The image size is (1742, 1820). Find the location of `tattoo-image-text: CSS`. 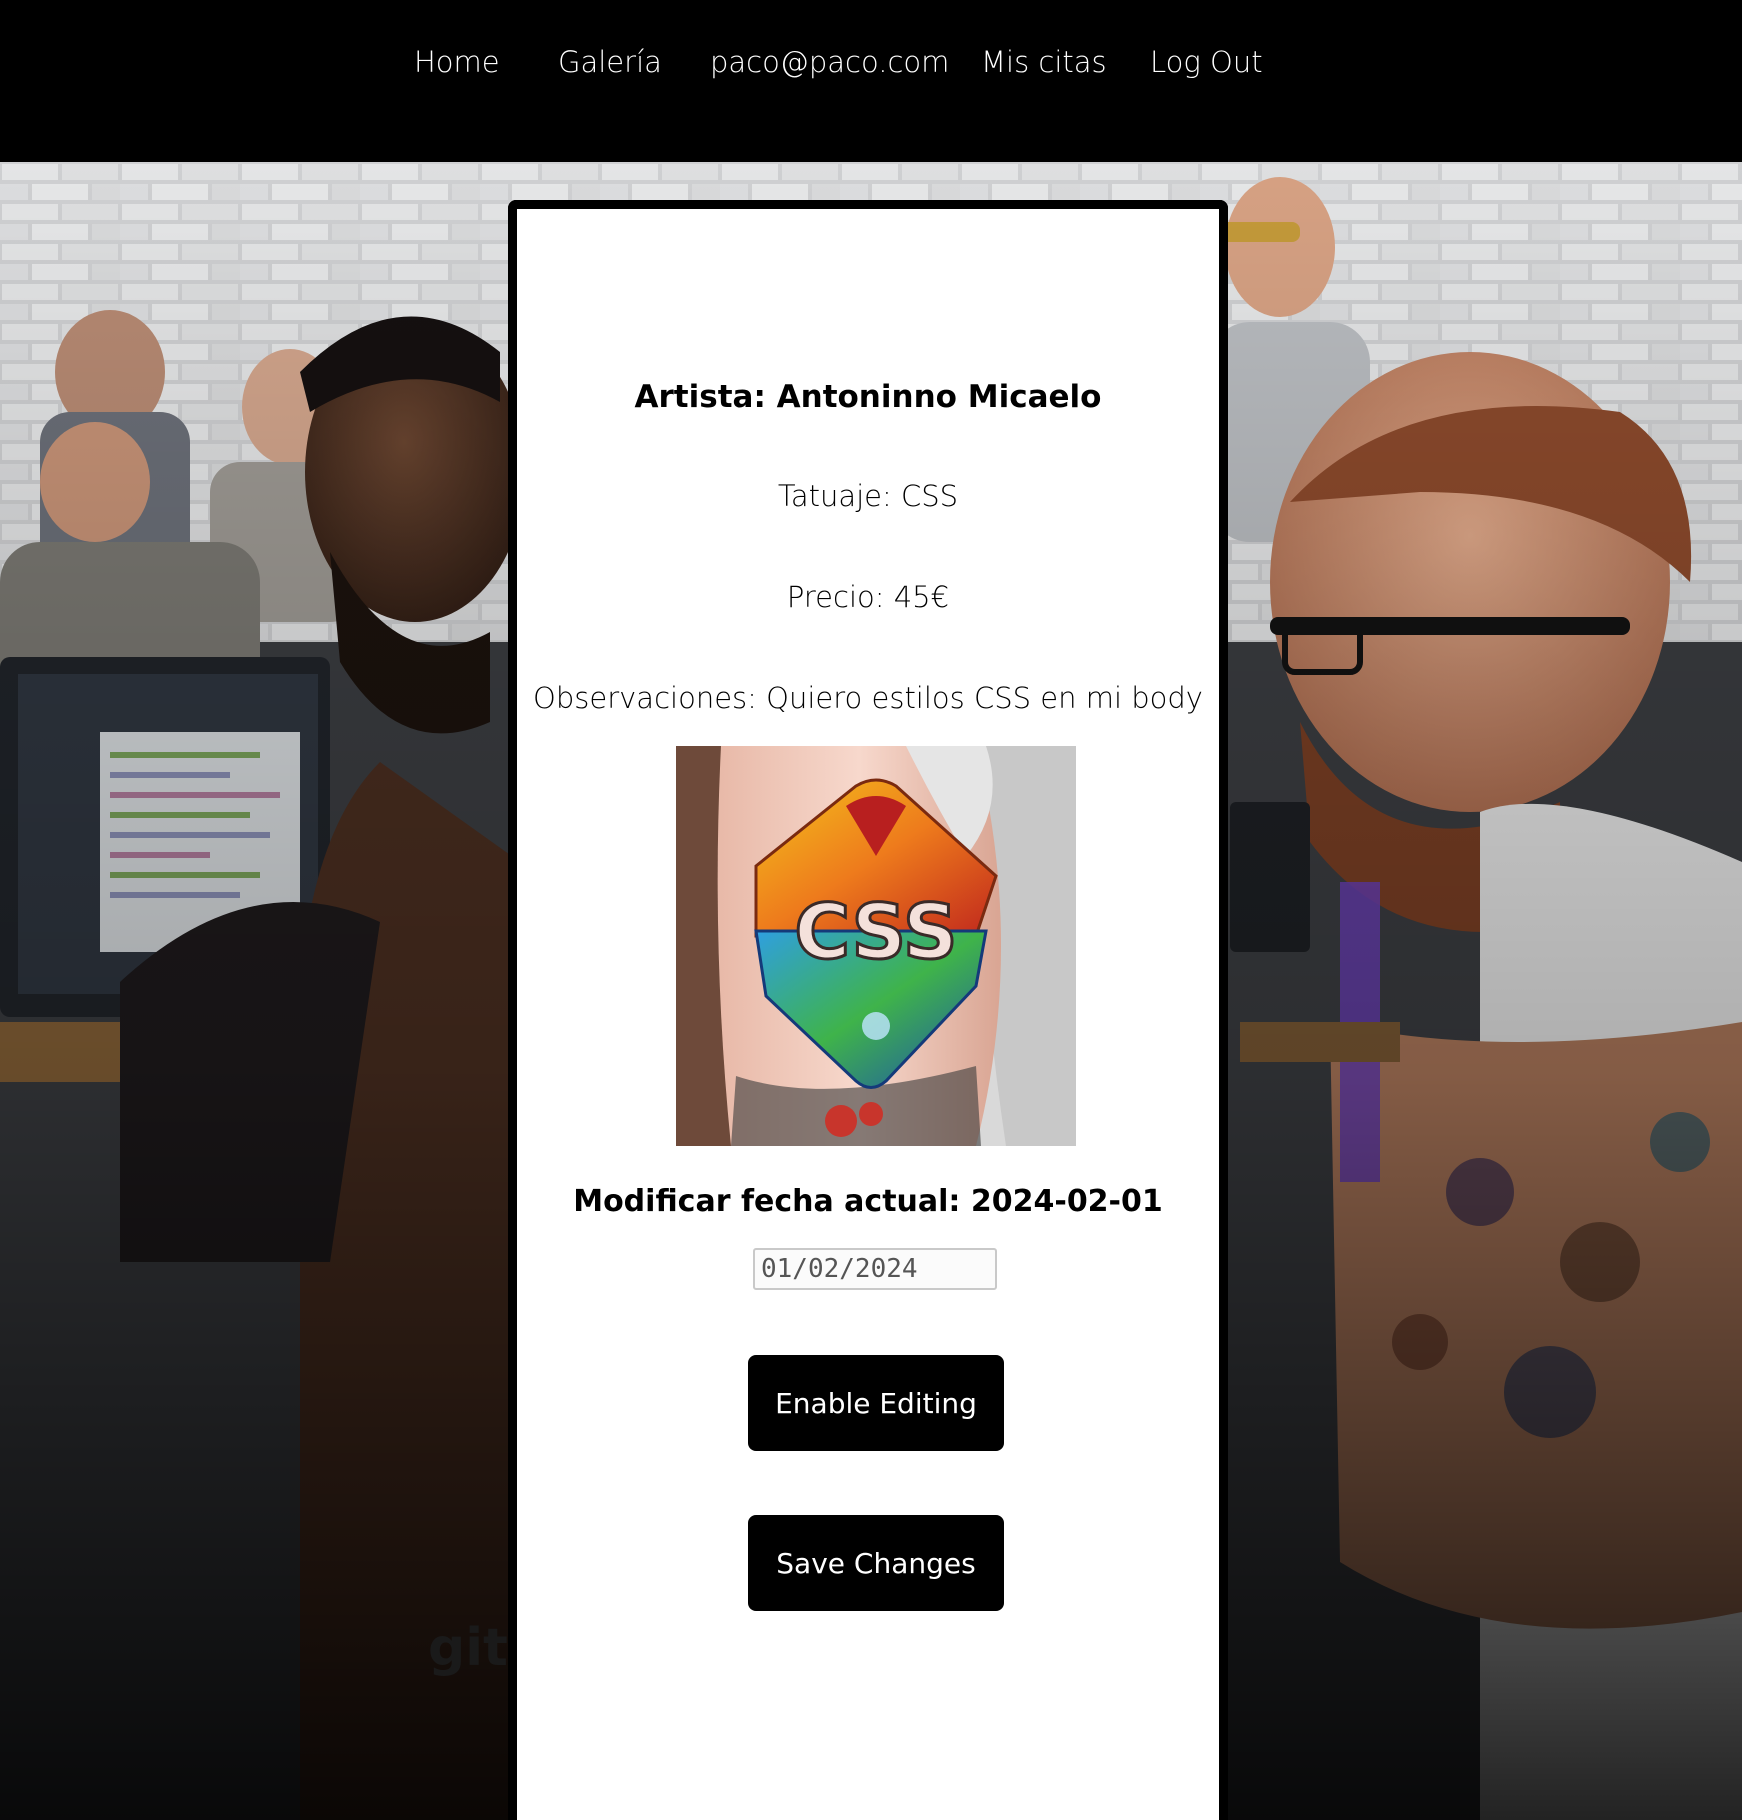

tattoo-image-text: CSS is located at coordinates (875, 931).